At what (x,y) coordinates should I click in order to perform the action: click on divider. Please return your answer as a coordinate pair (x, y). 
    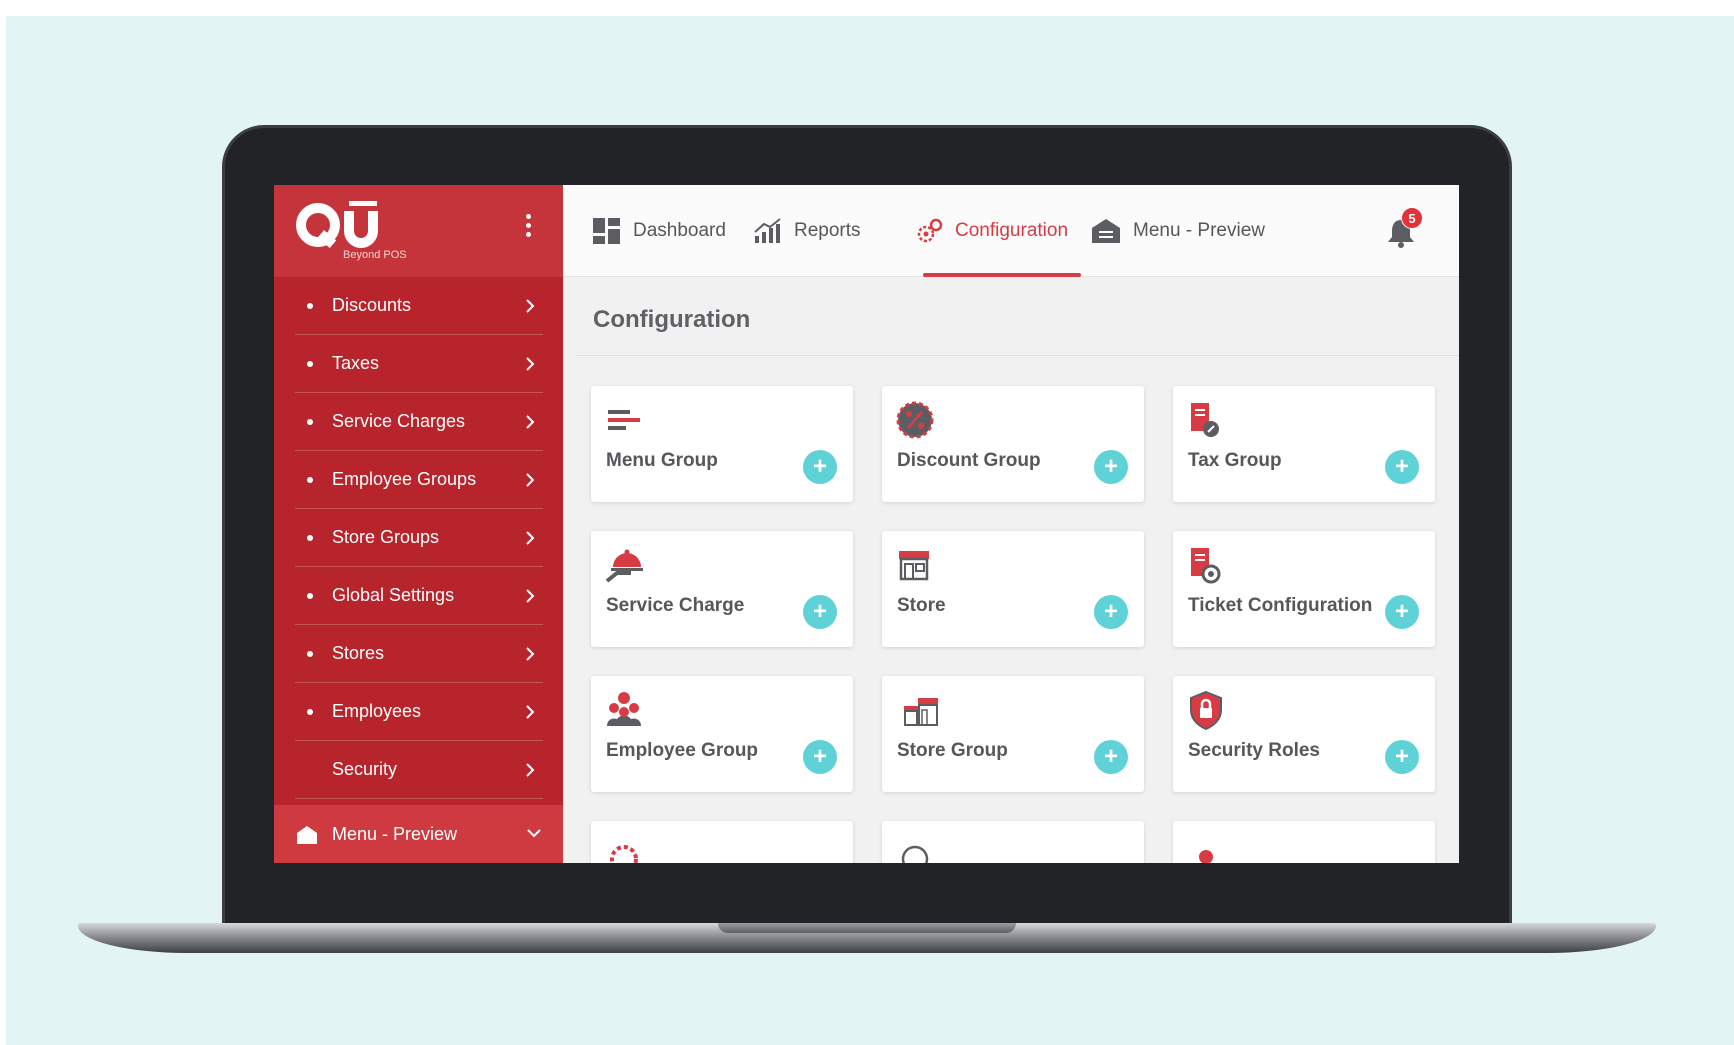
    Looking at the image, I should click on (1017, 355).